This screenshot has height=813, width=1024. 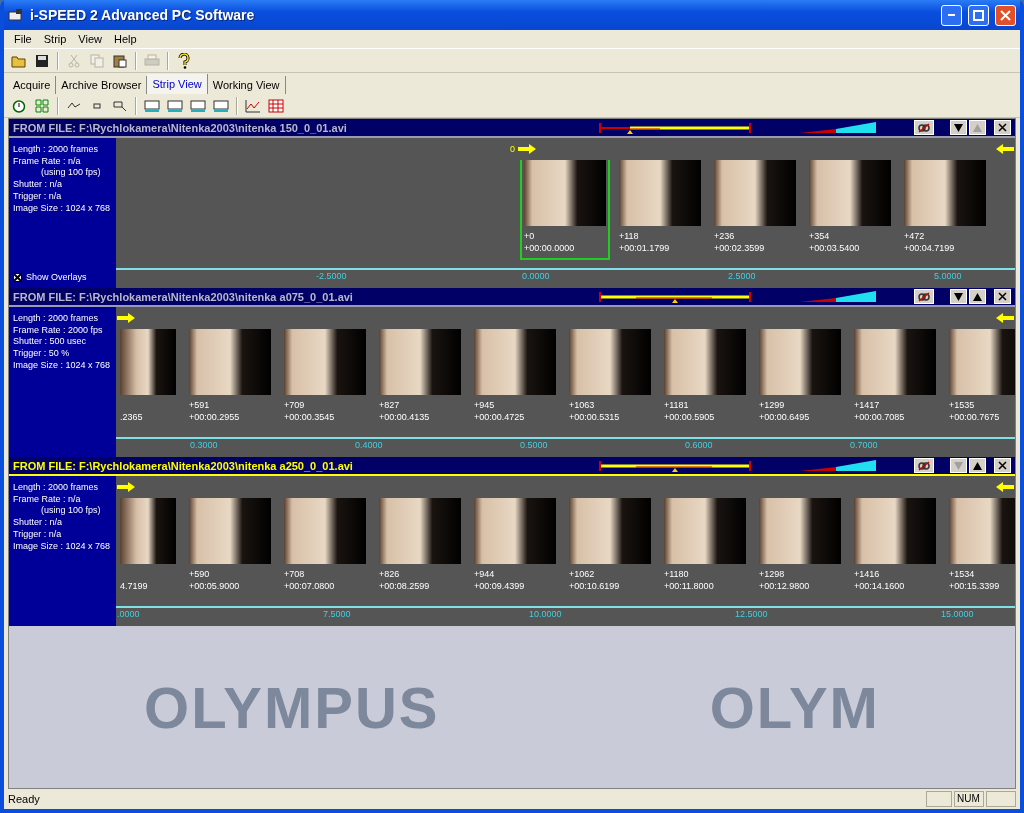 I want to click on minimize-button, so click(x=951, y=15).